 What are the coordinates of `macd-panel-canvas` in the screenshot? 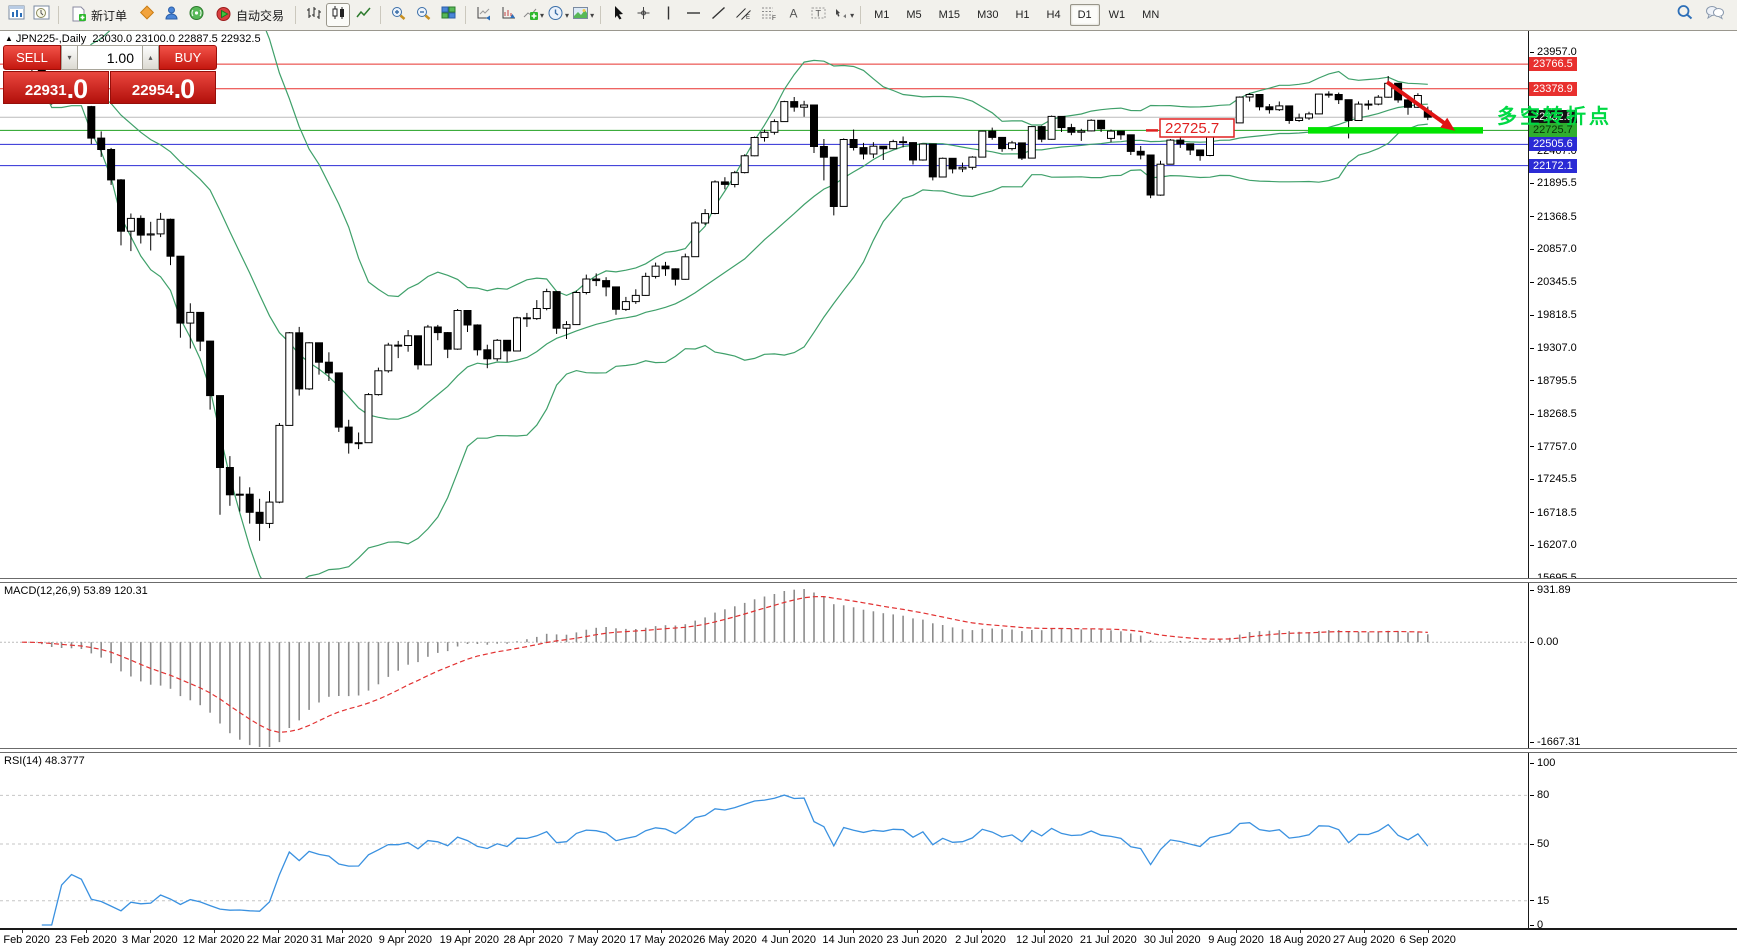 It's located at (764, 668).